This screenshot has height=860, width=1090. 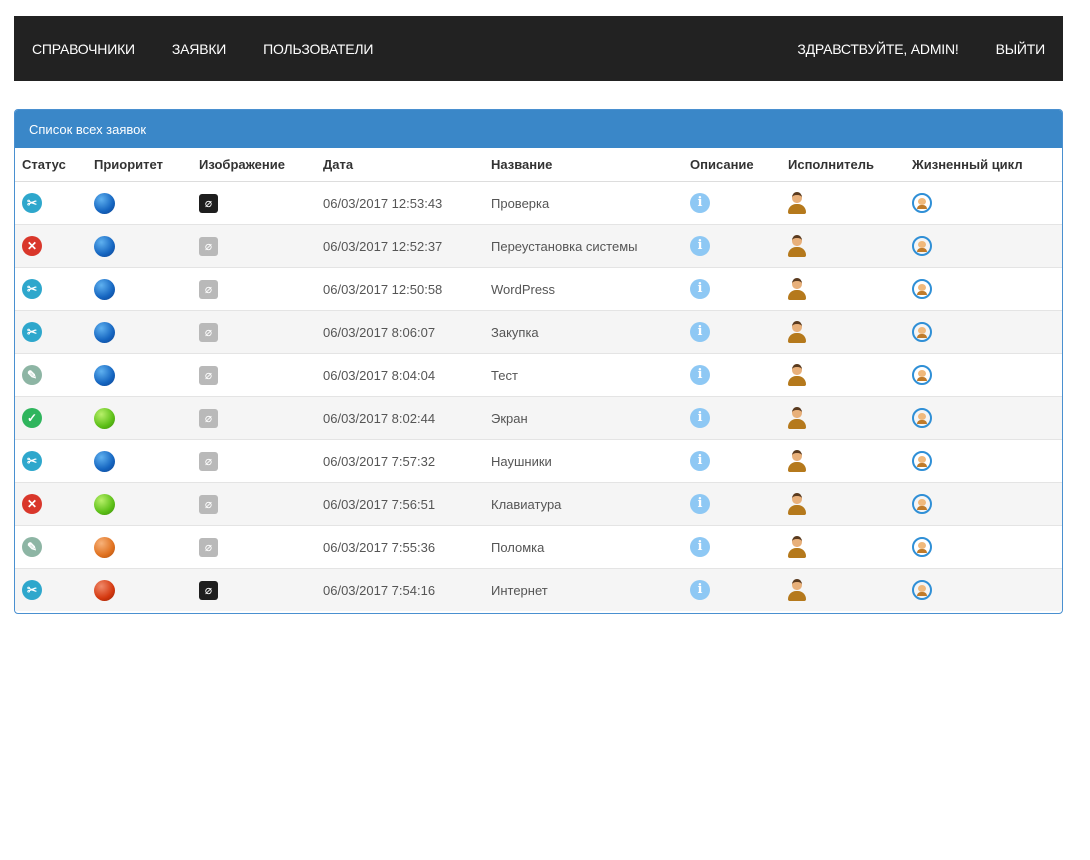 I want to click on table-row: ✓ ⌀ 06/03/2017 8:02:44 Экран i, so click(x=538, y=418).